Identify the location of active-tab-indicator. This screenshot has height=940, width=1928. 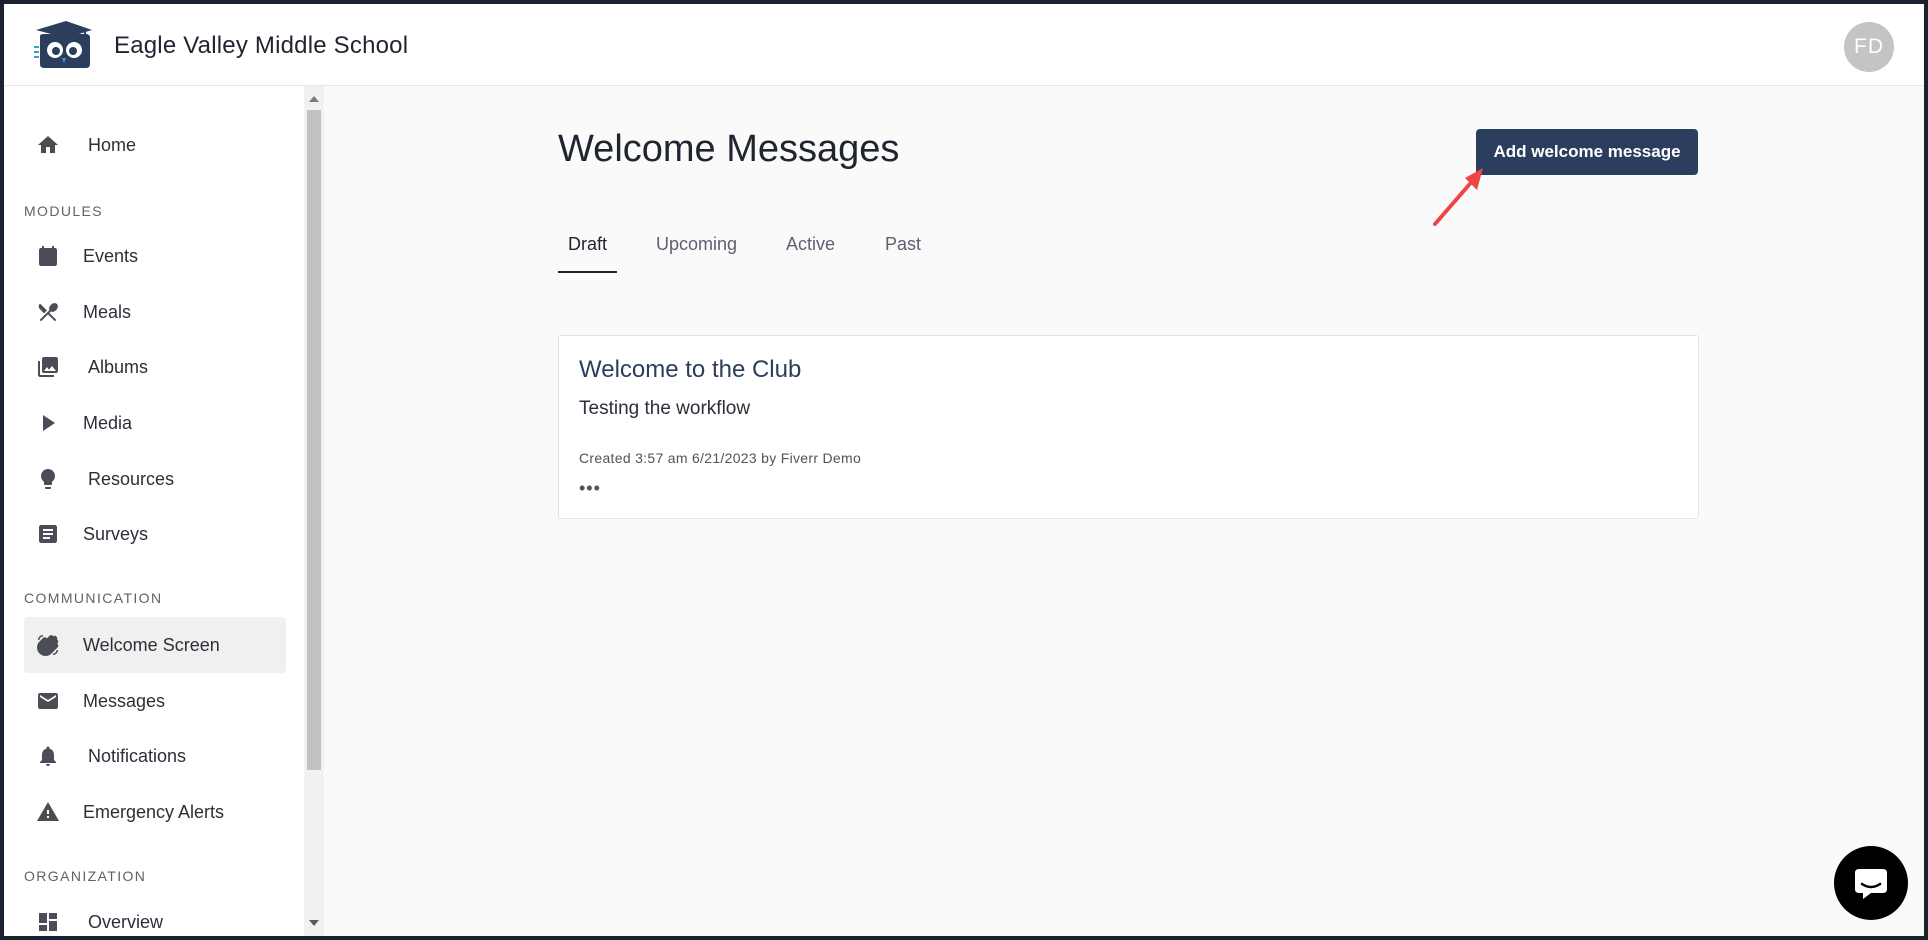
(587, 272).